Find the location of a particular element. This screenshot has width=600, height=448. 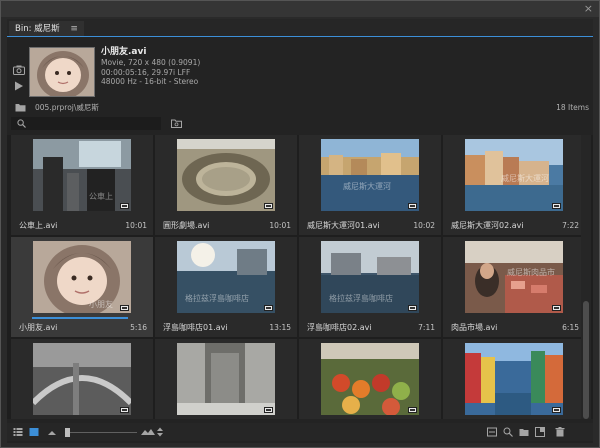

find-icon is located at coordinates (508, 432).